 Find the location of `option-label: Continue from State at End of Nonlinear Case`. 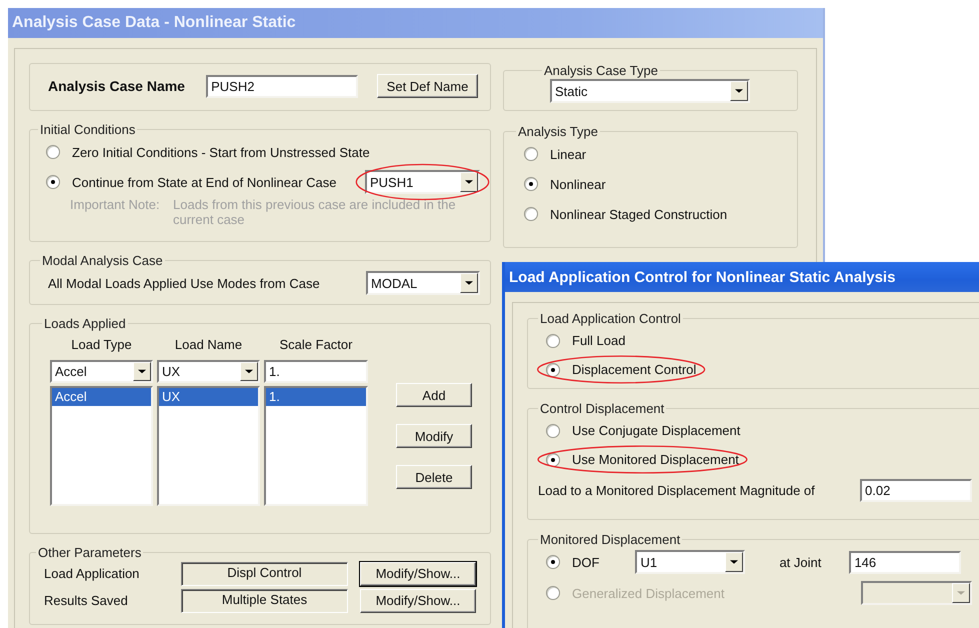

option-label: Continue from State at End of Nonlinear Case is located at coordinates (204, 182).